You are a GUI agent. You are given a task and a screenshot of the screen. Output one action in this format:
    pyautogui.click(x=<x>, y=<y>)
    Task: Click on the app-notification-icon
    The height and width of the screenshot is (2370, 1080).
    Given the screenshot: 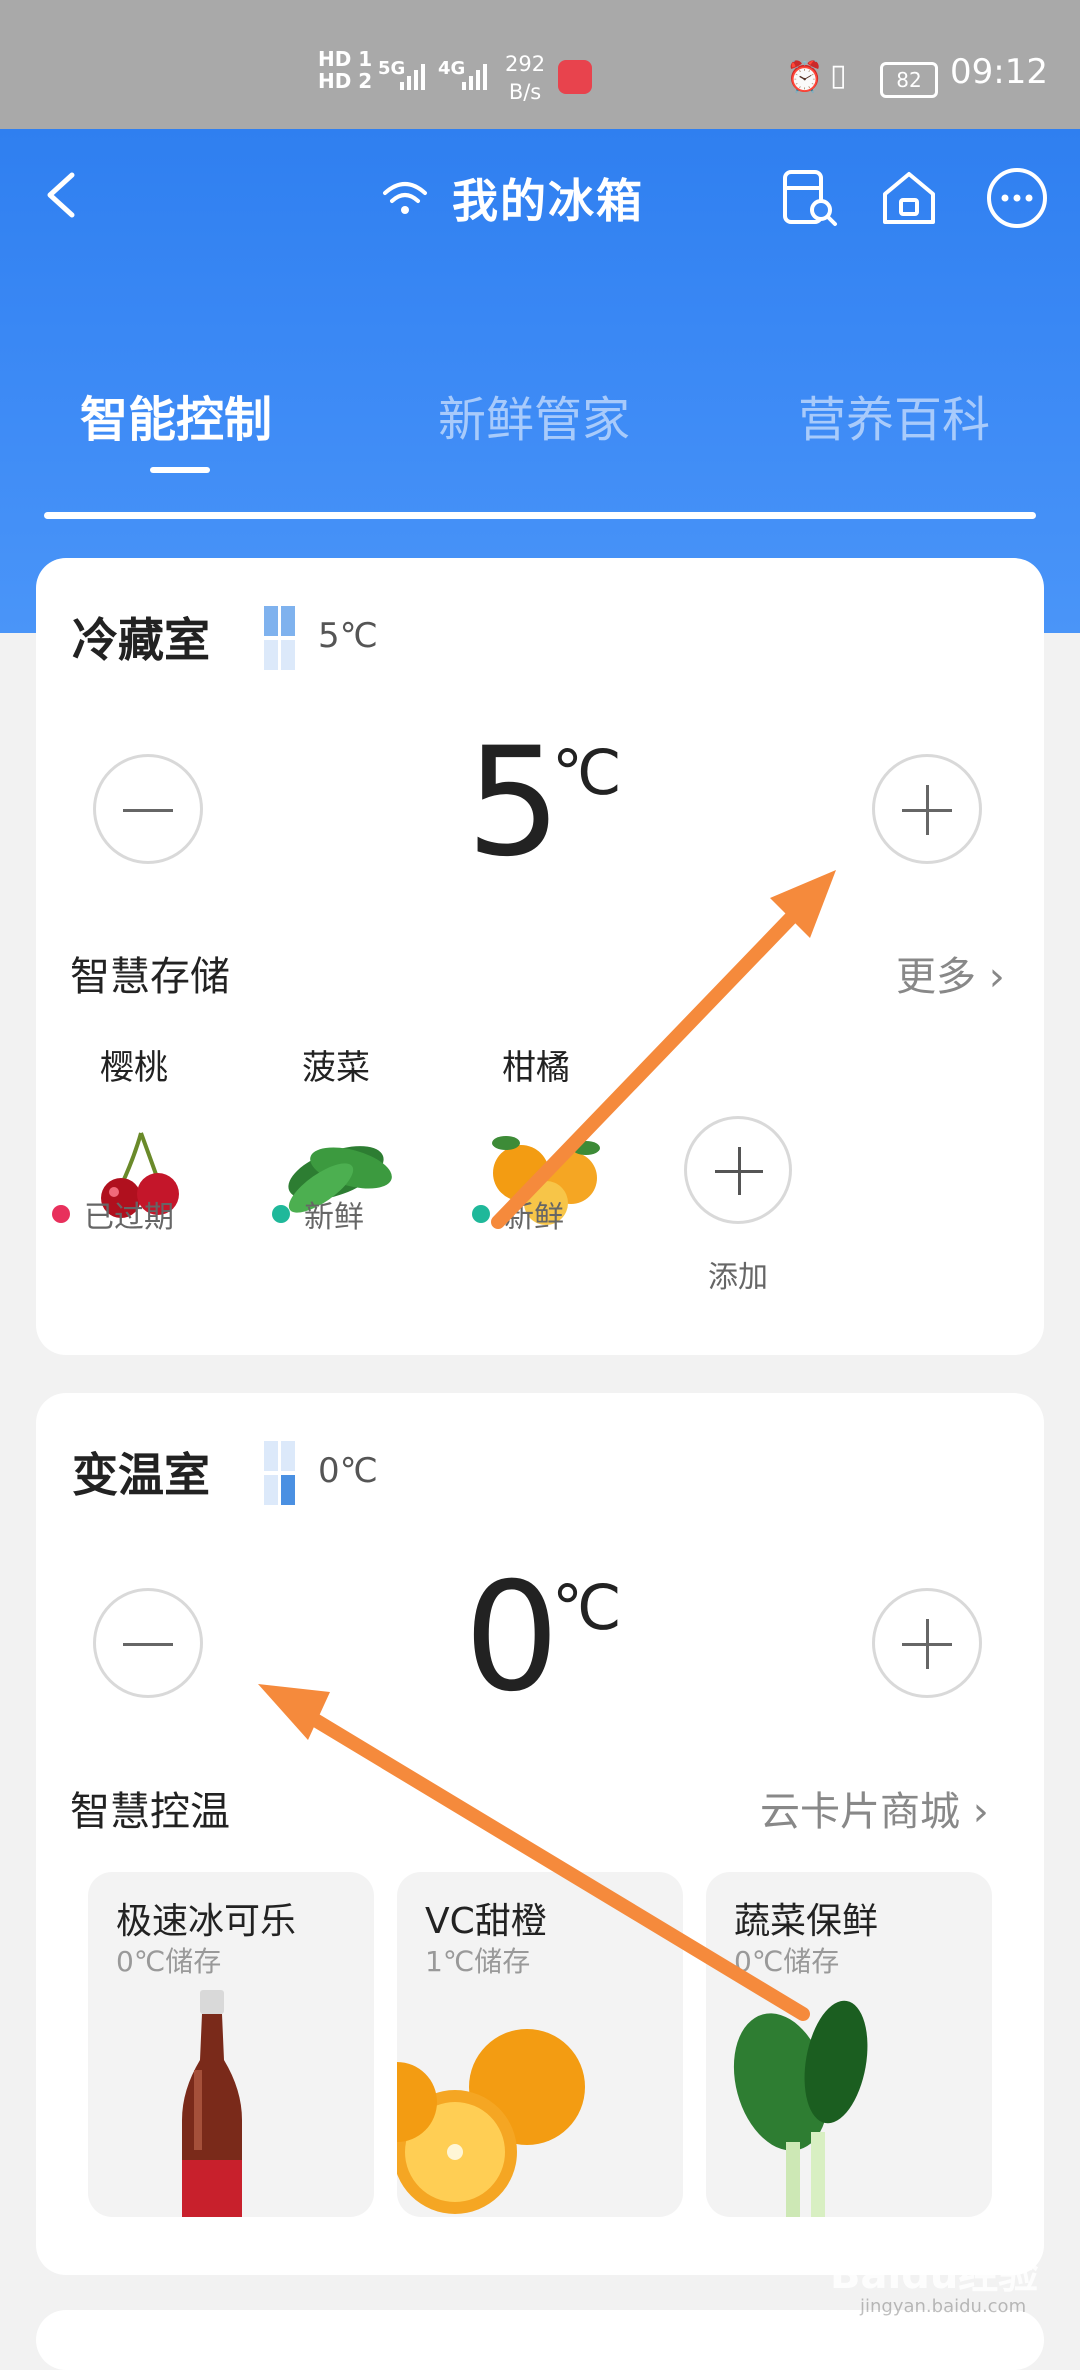 What is the action you would take?
    pyautogui.click(x=575, y=77)
    